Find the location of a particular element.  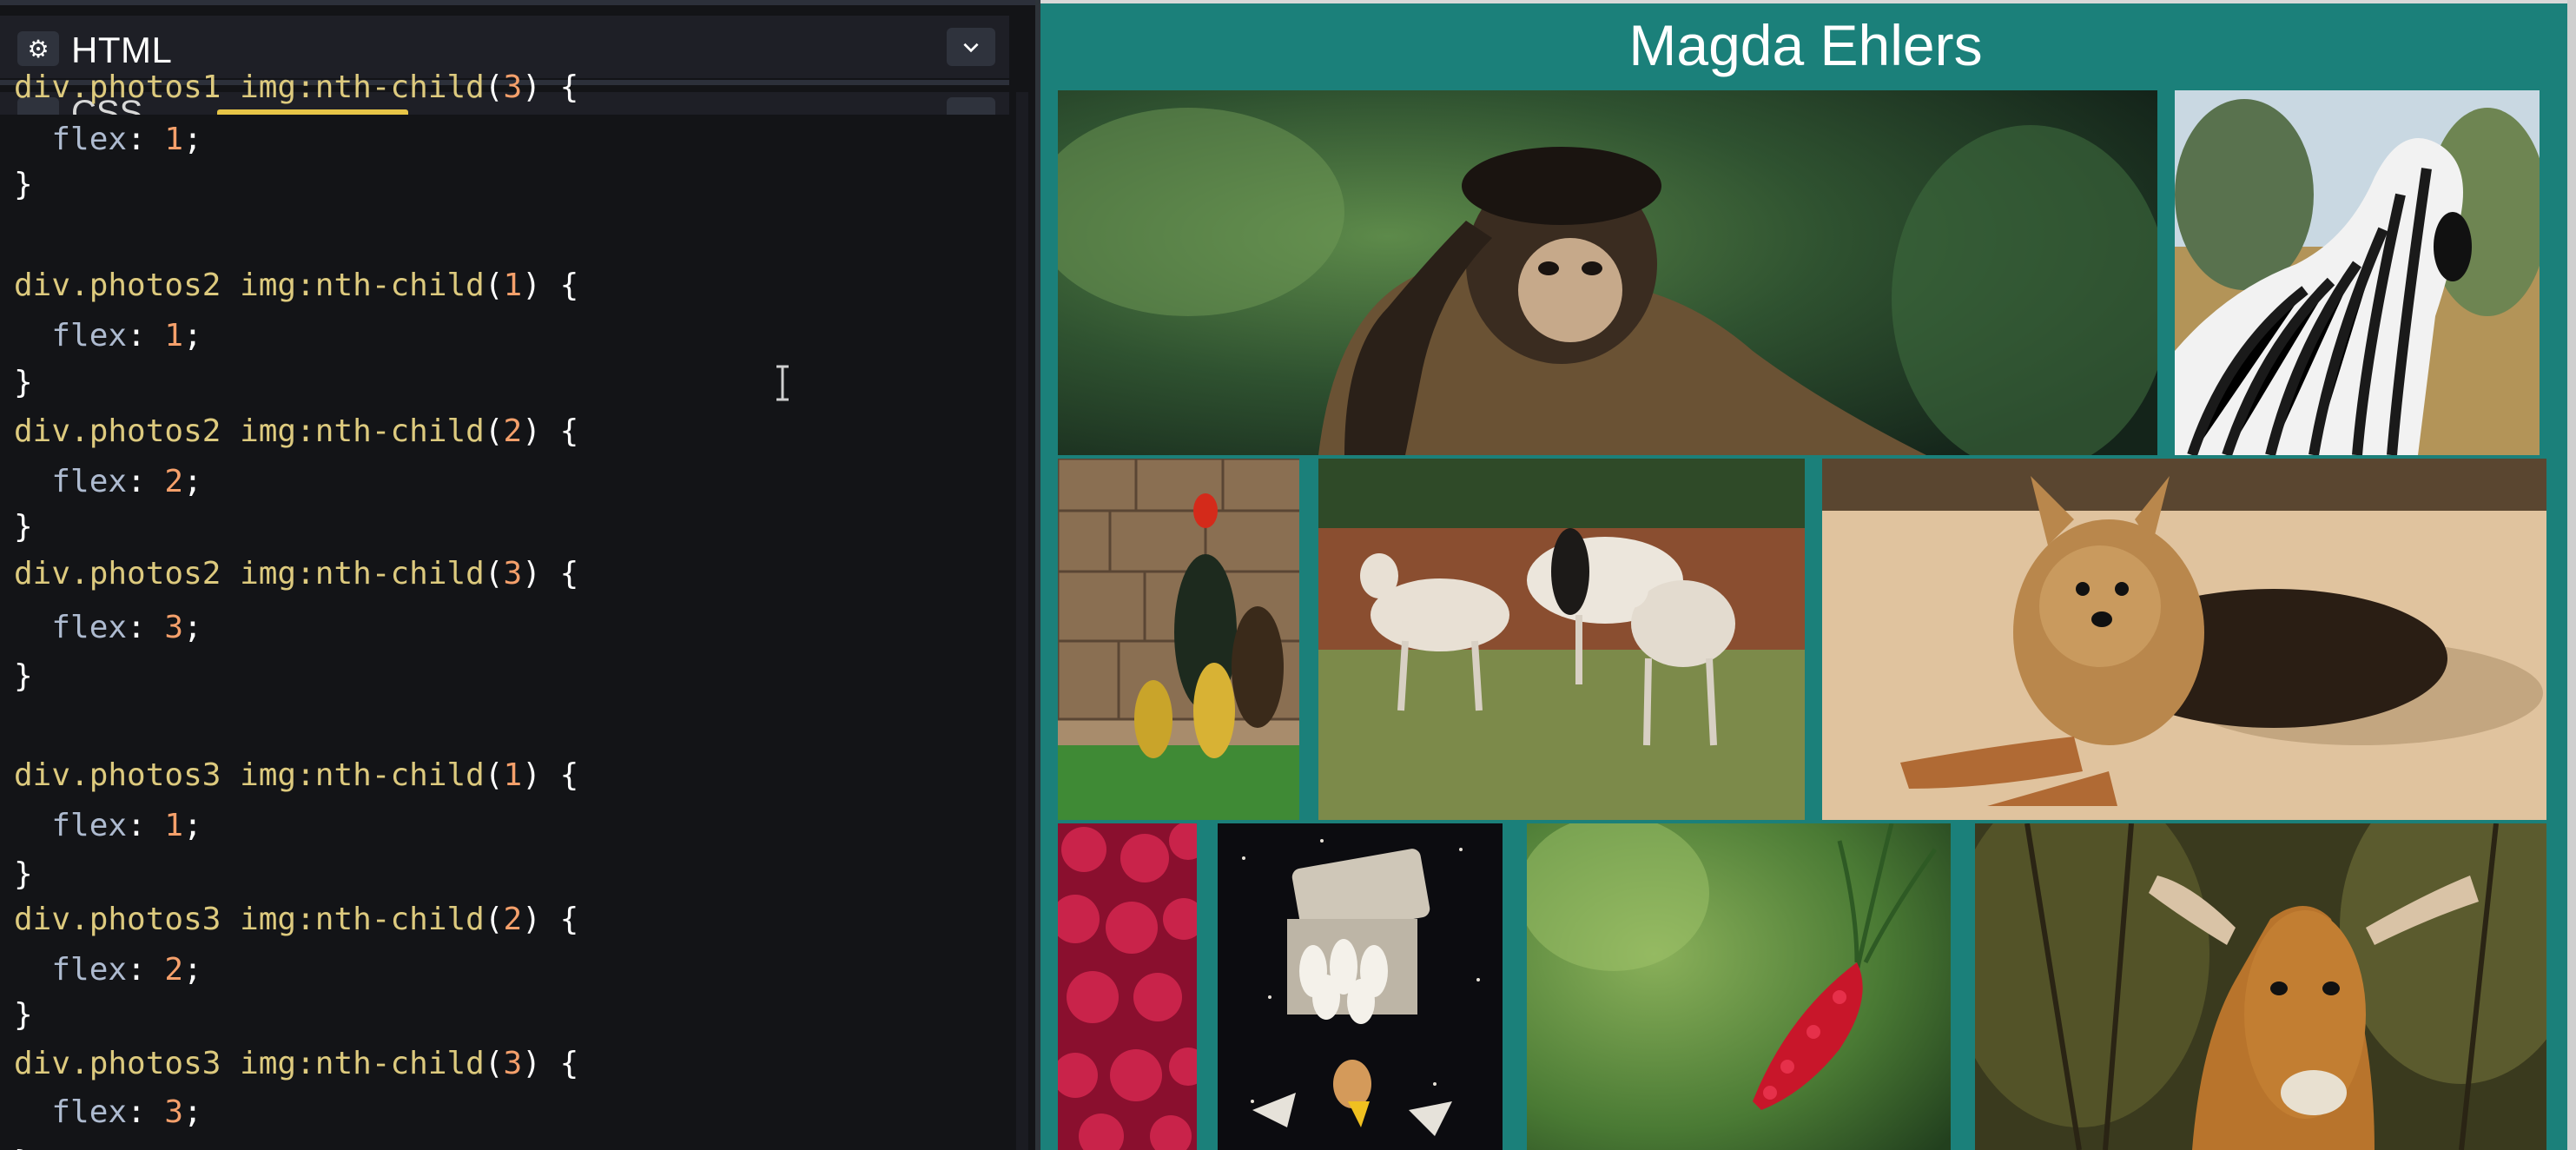

code-line: div.photos3 img:nth-child(1) { is located at coordinates (296, 775).